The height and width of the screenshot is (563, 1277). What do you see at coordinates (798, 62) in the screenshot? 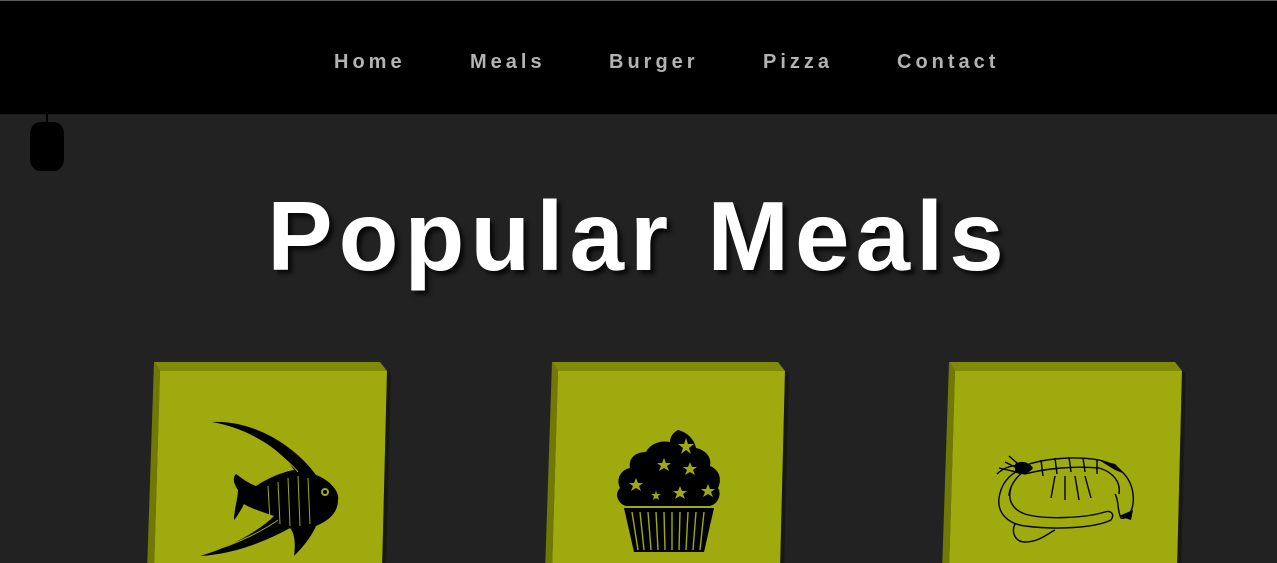
I see `nav-link-pizza: Pizza` at bounding box center [798, 62].